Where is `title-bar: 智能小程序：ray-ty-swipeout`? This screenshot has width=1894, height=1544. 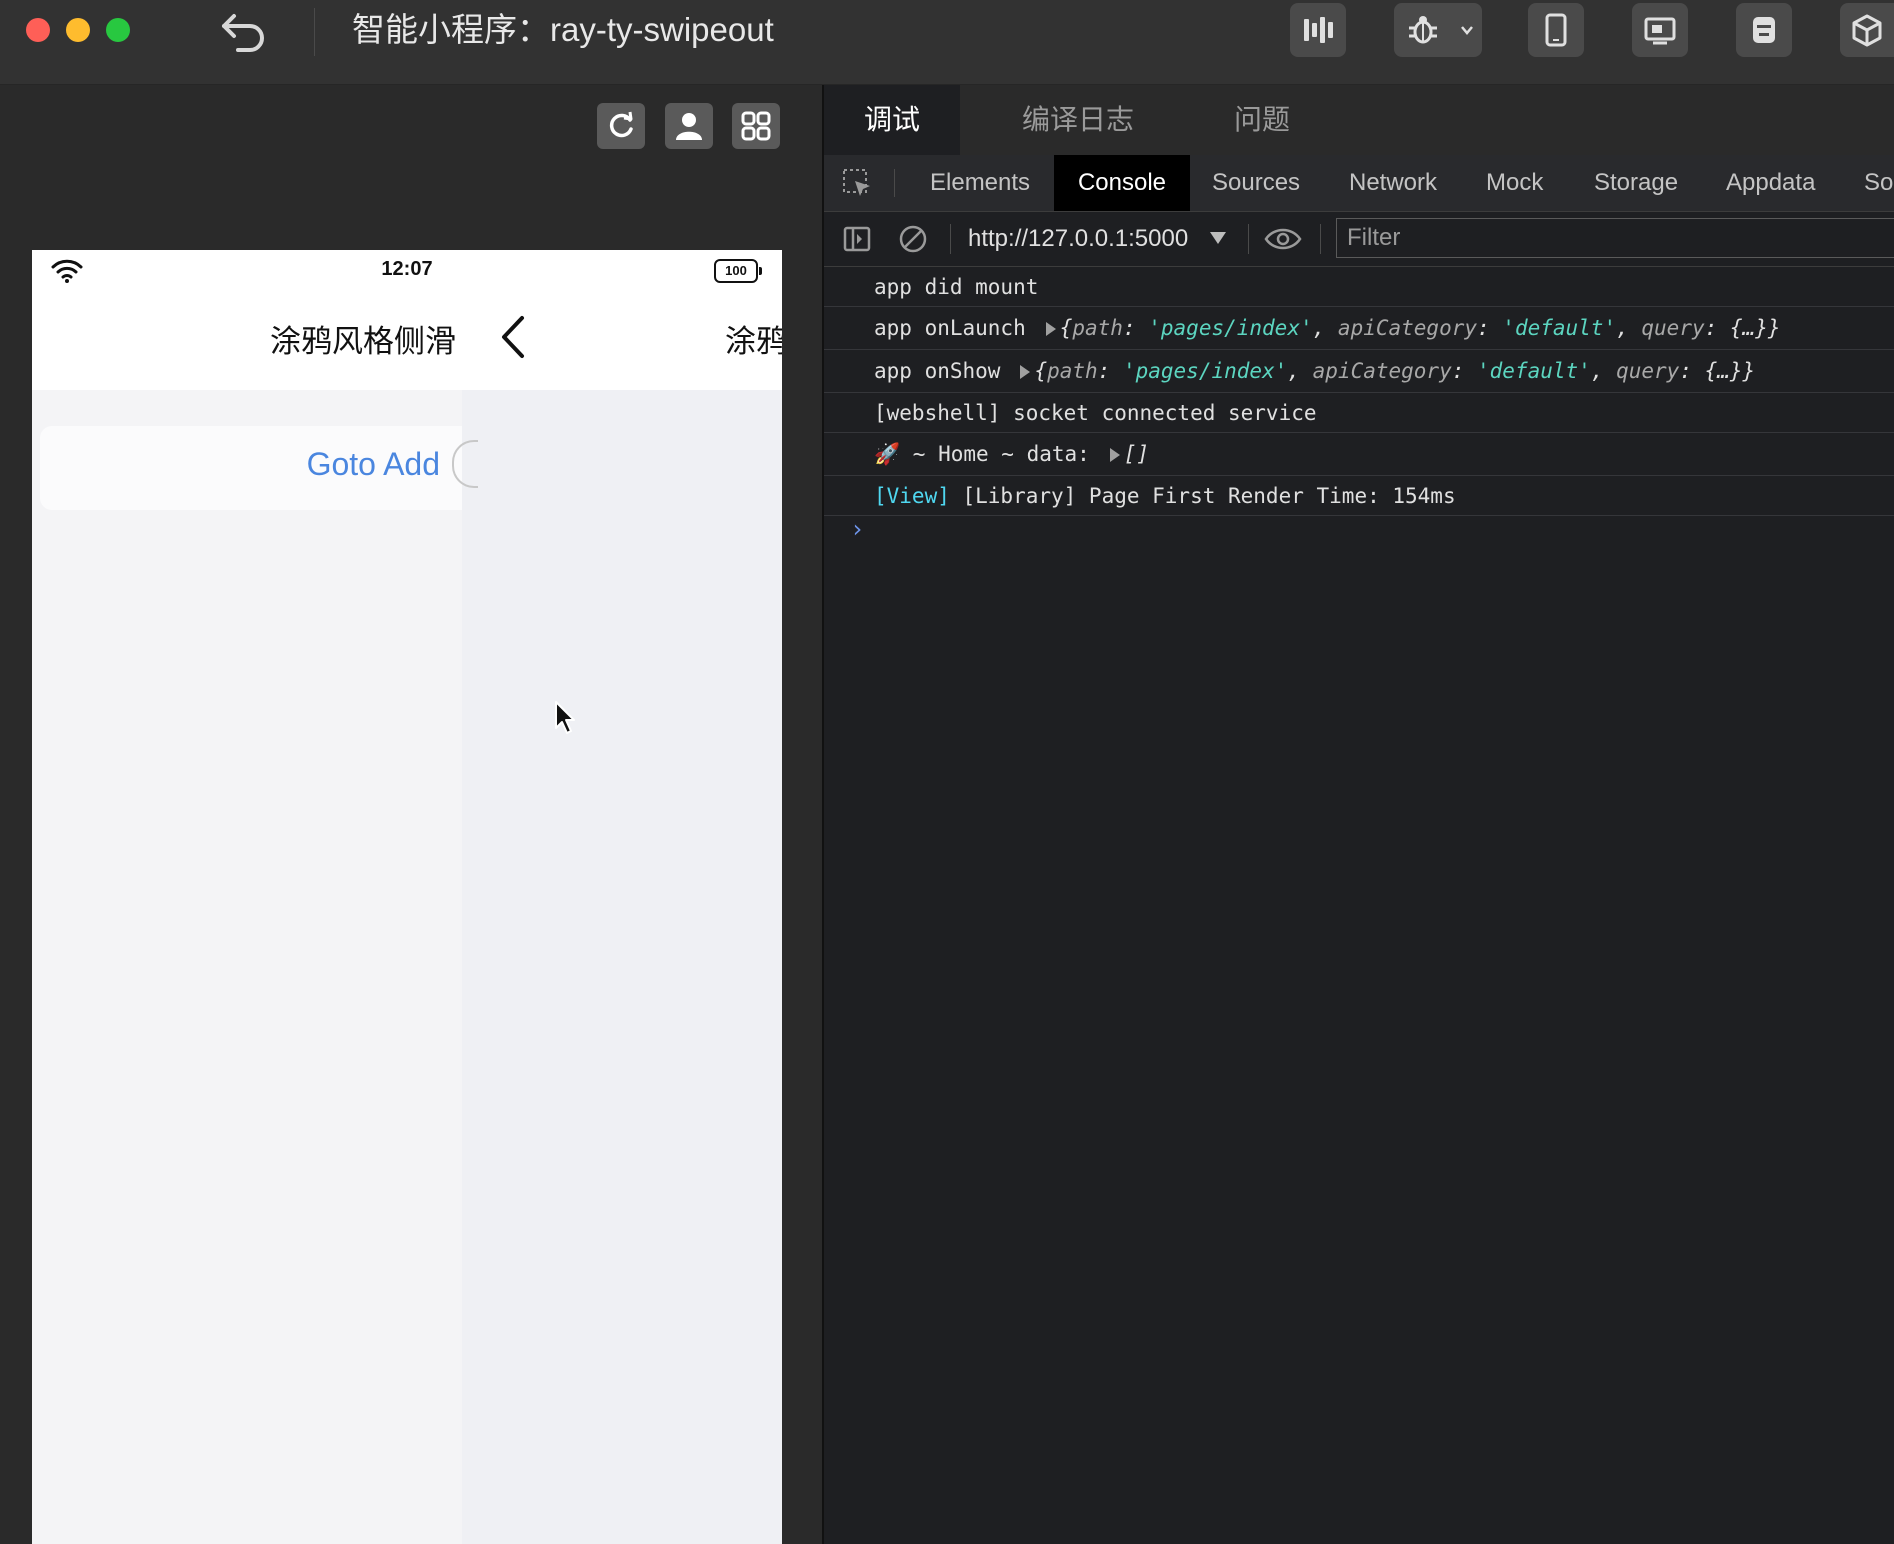 title-bar: 智能小程序：ray-ty-swipeout is located at coordinates (947, 42).